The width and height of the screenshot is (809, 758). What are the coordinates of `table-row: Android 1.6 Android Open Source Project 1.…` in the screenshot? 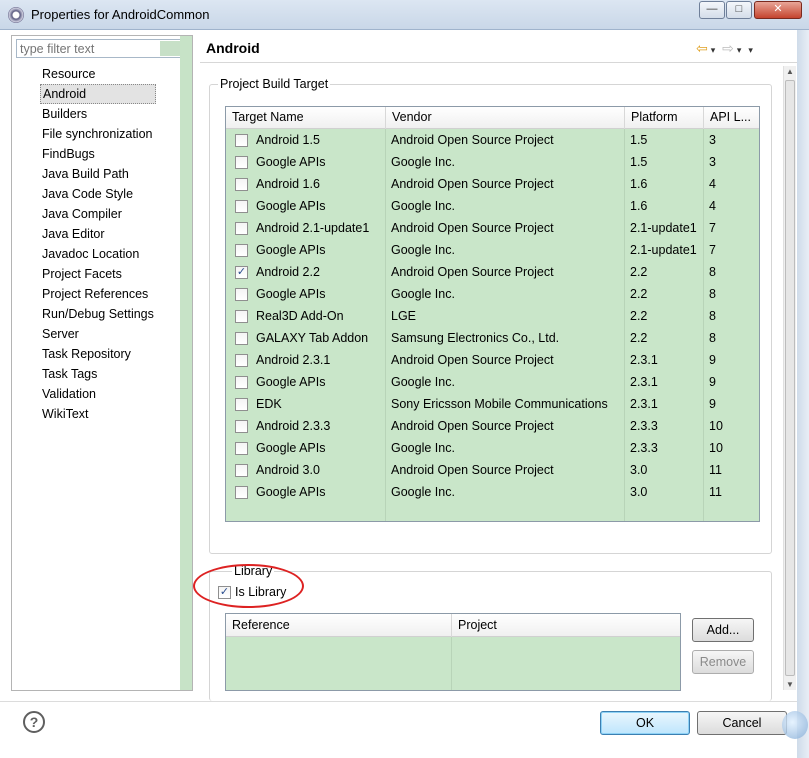 It's located at (492, 184).